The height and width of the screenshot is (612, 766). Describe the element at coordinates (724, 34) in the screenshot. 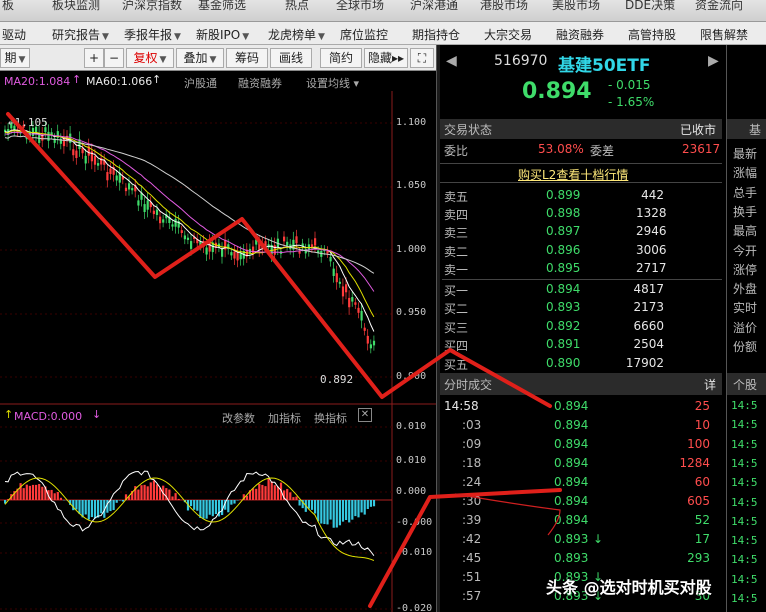

I see `menu2-item: 限售解禁` at that location.